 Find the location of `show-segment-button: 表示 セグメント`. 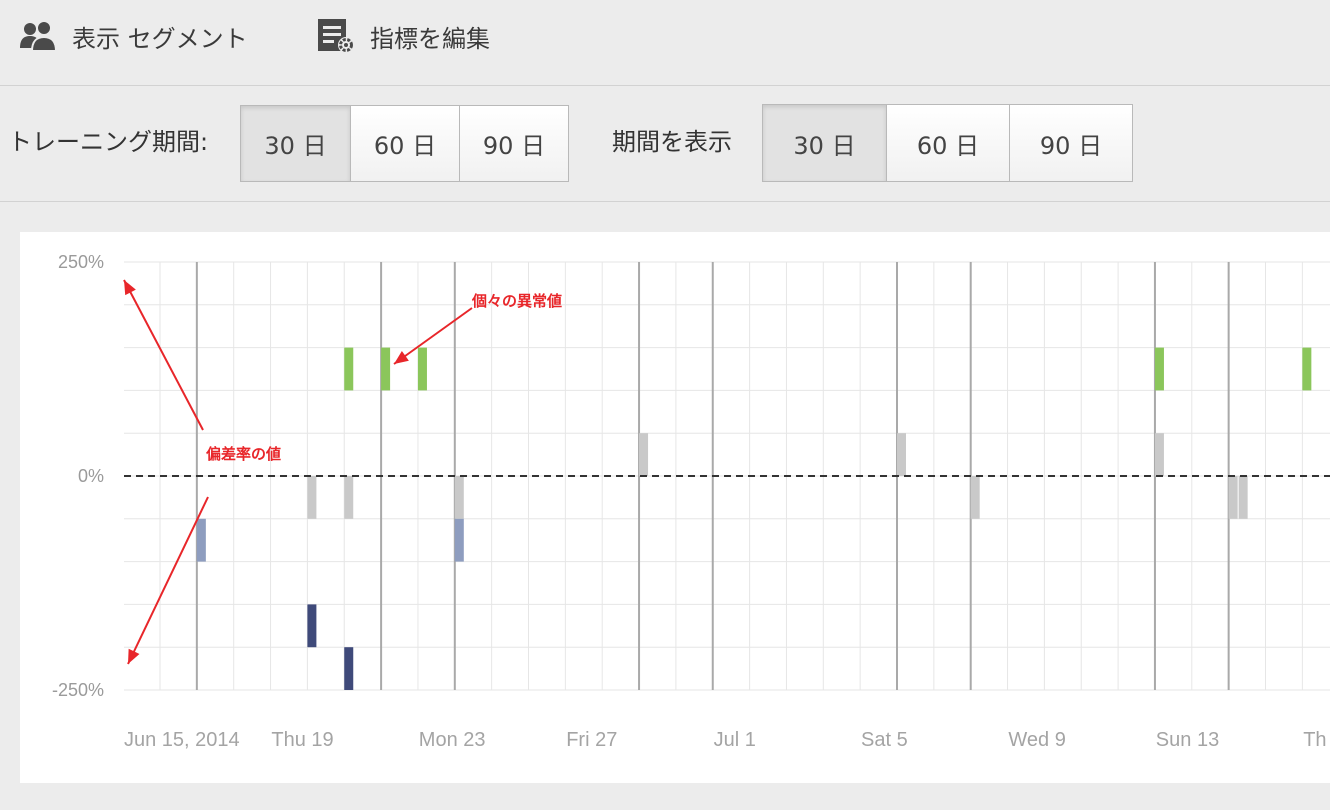

show-segment-button: 表示 セグメント is located at coordinates (133, 36).